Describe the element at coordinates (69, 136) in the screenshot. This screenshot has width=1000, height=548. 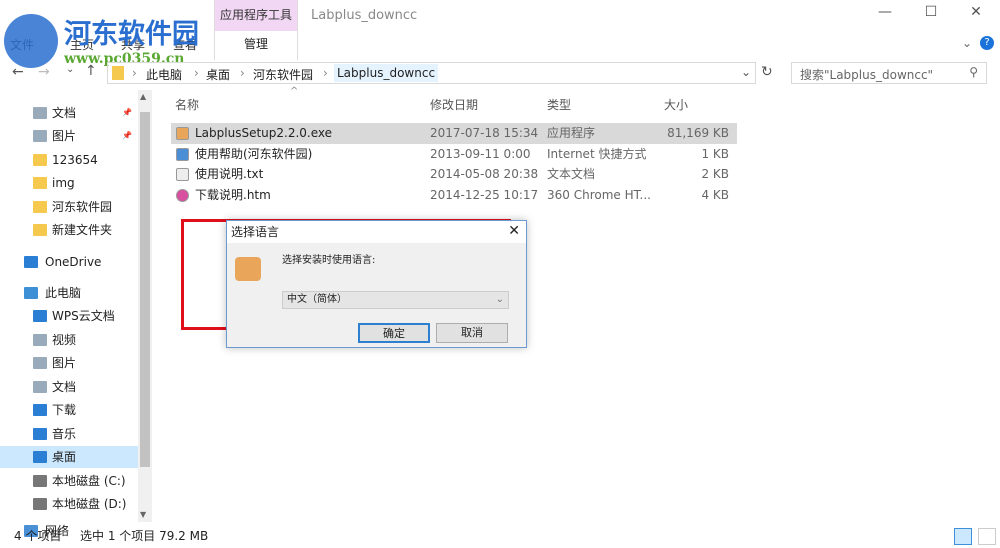
I see `sidebar-item: 图片 📌` at that location.